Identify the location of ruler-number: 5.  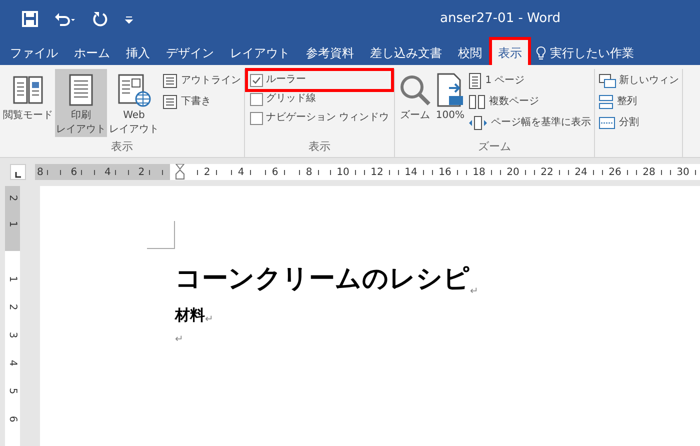
(12, 391).